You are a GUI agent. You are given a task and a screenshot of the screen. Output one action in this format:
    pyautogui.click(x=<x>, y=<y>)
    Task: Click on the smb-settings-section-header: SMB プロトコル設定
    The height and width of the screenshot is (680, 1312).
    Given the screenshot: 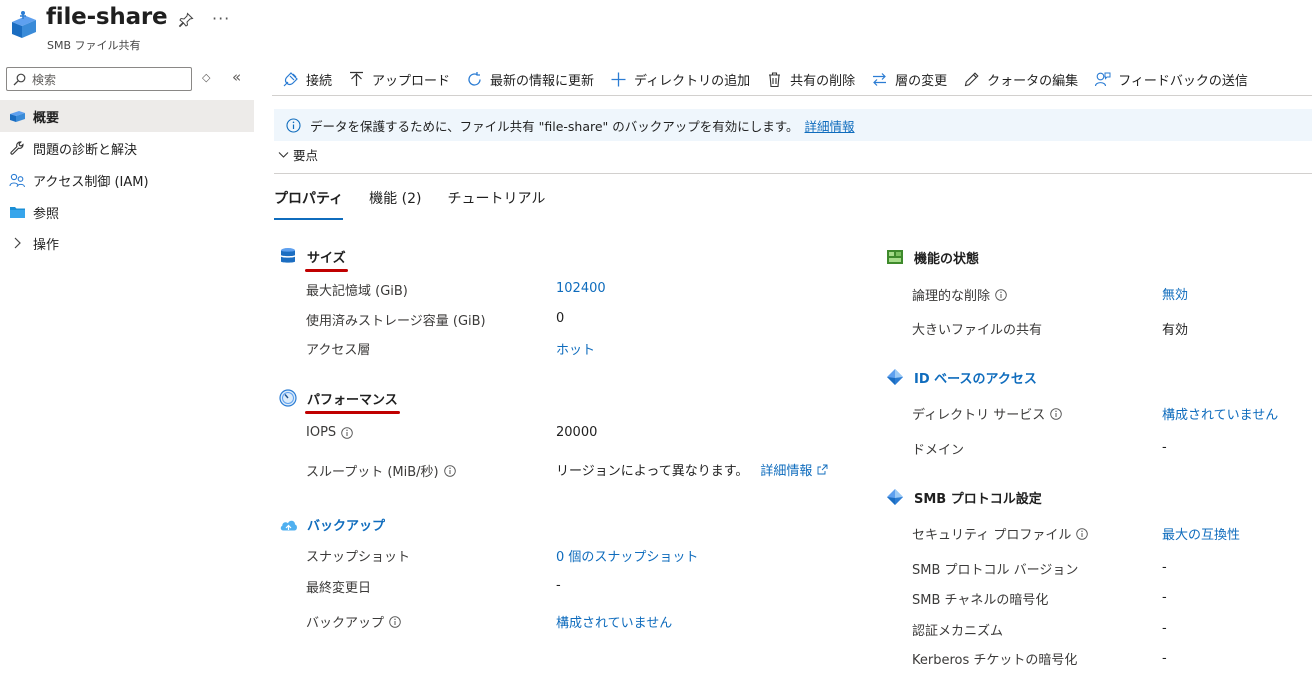 What is the action you would take?
    pyautogui.click(x=963, y=497)
    